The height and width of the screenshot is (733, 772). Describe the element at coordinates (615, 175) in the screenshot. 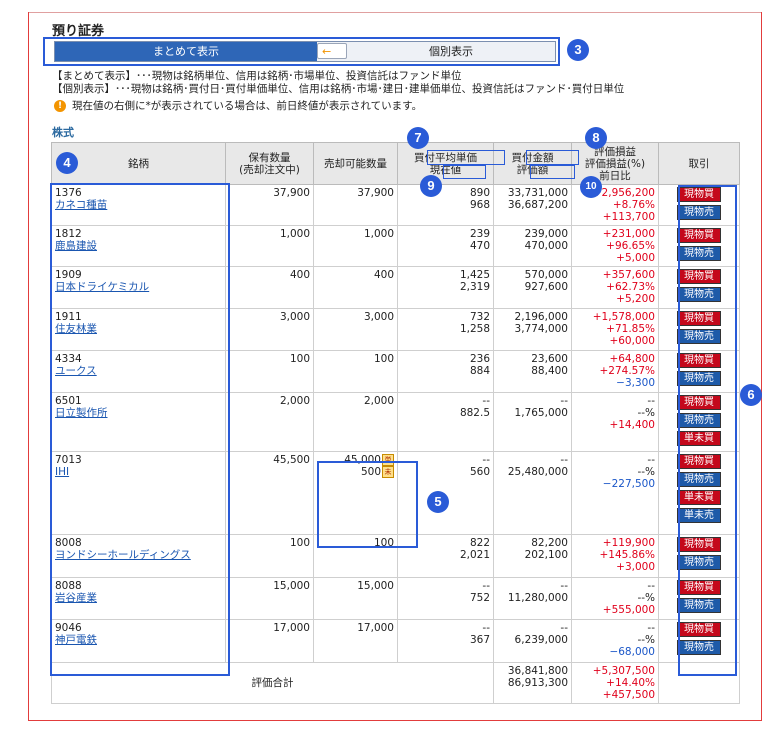

I see `header-pnl-line3: 前日比` at that location.